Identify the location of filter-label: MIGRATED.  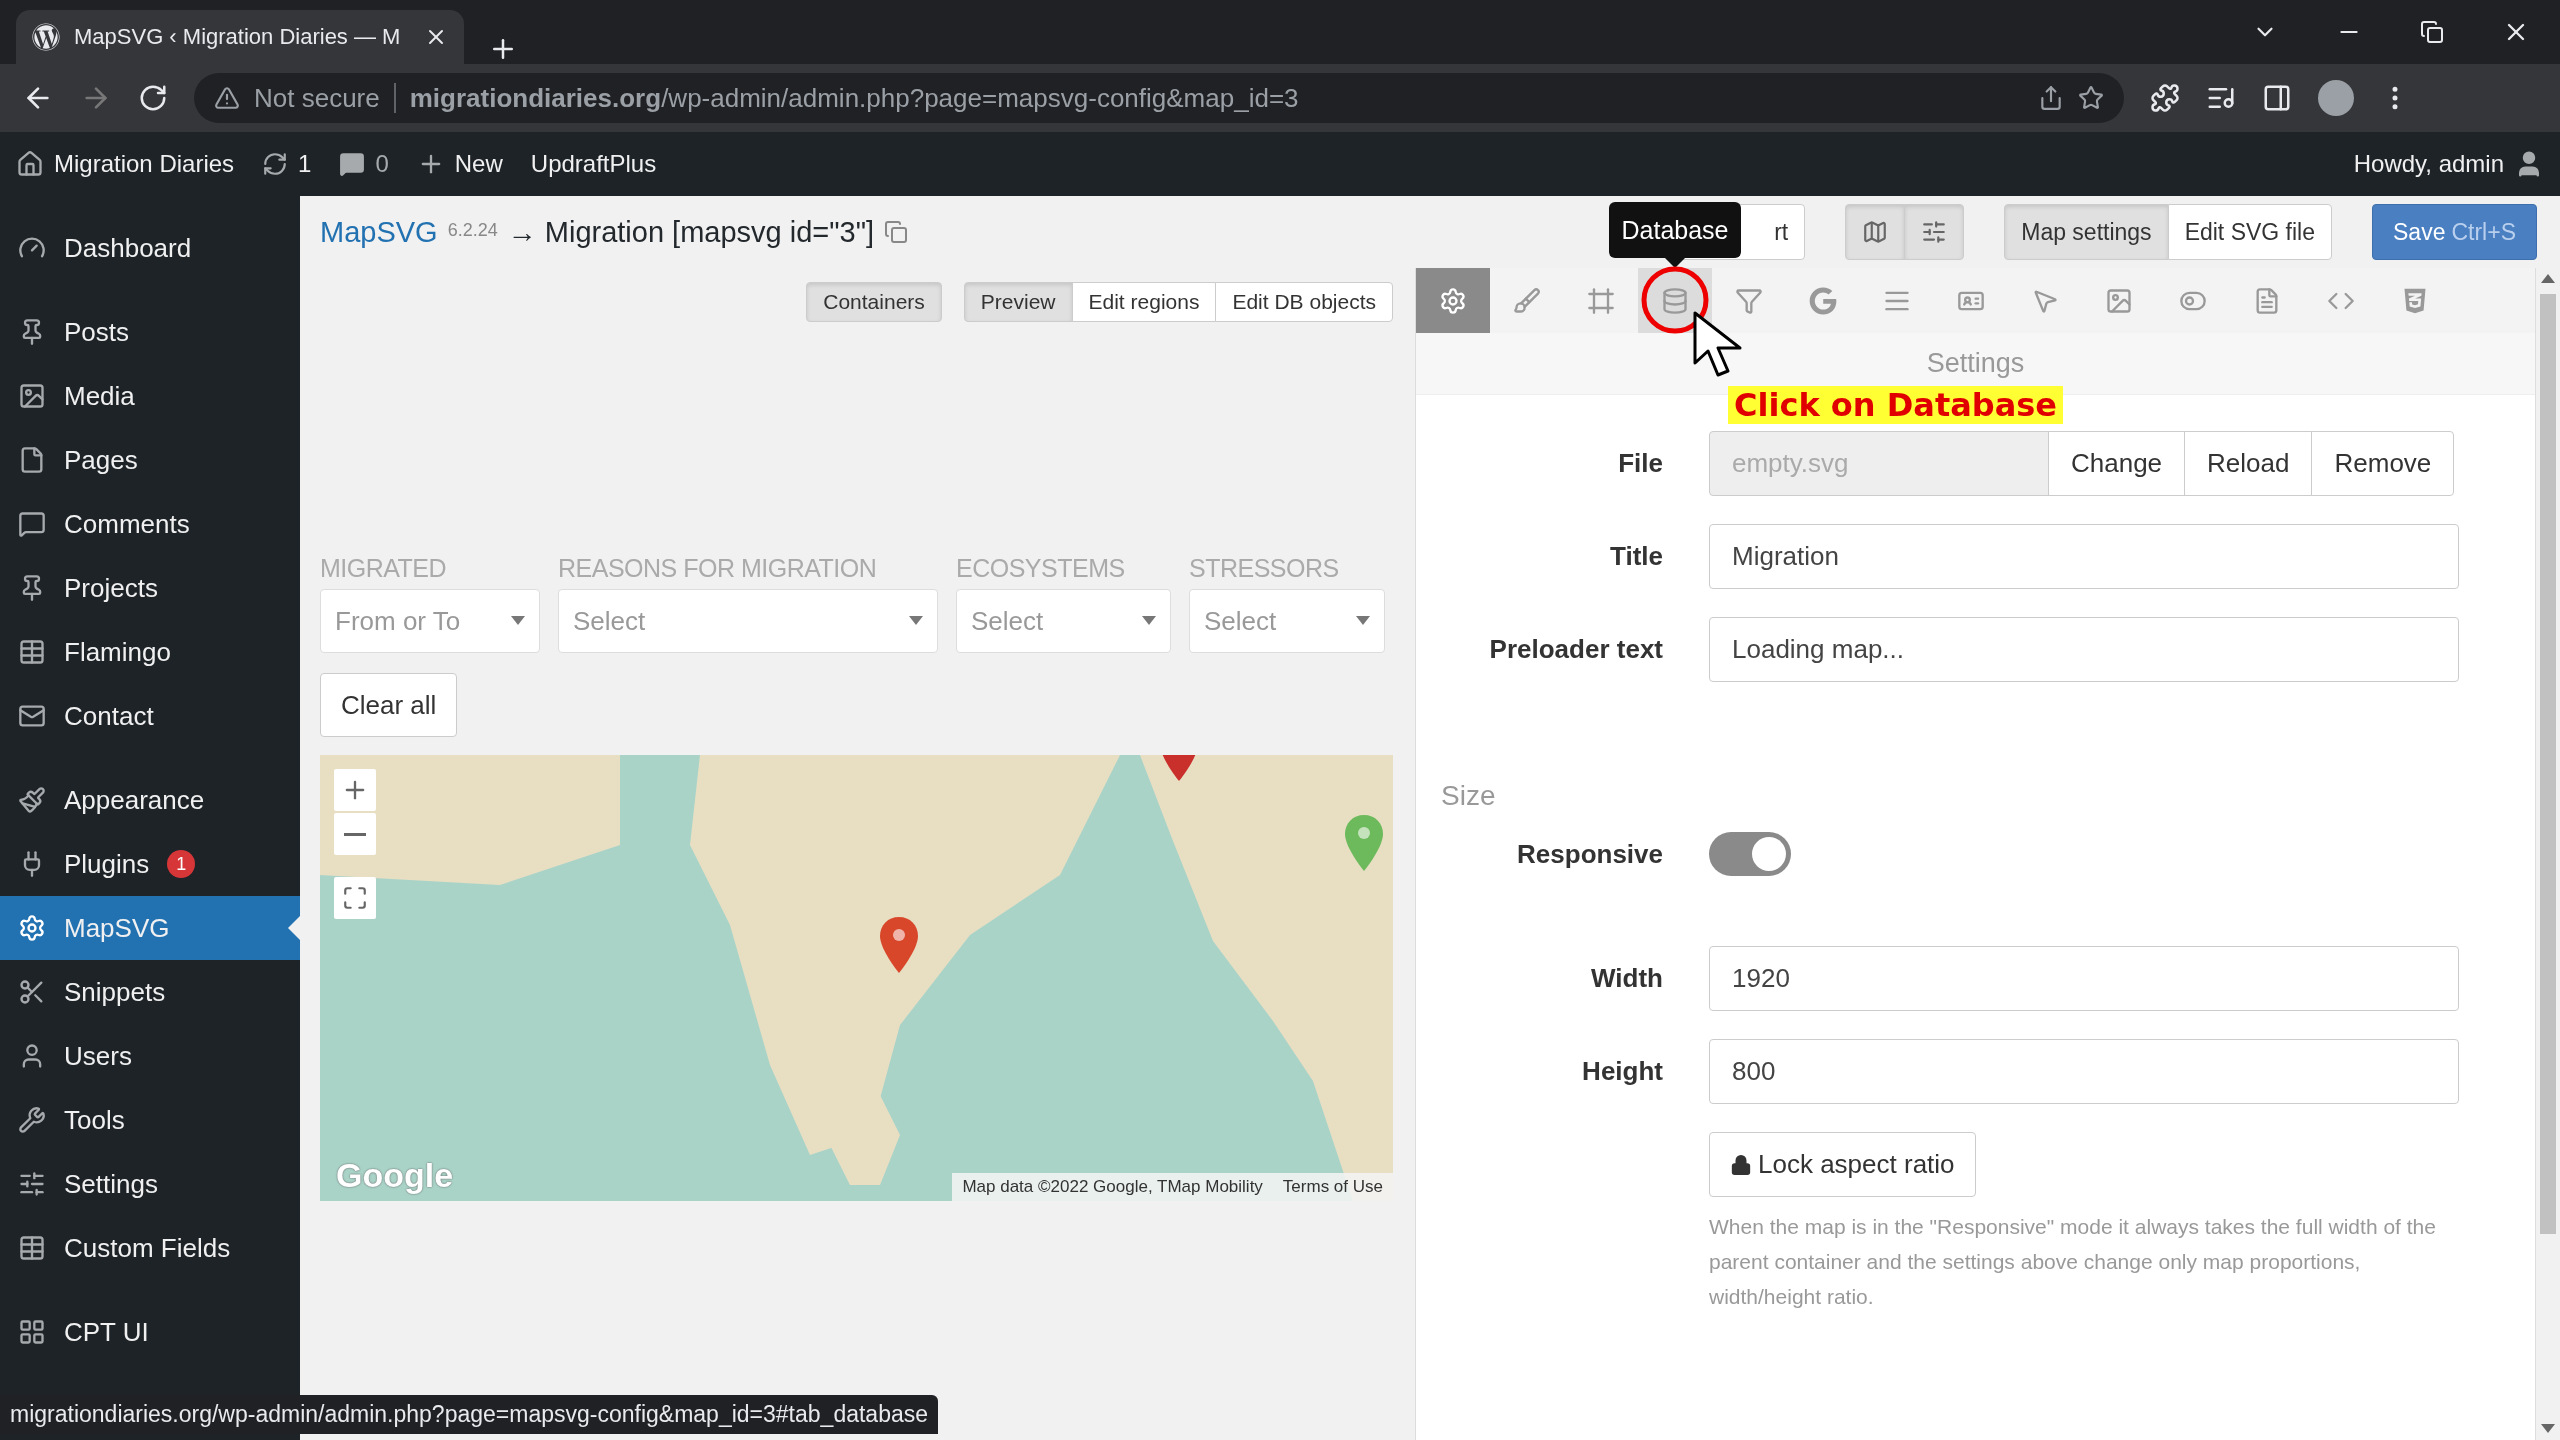
(384, 568).